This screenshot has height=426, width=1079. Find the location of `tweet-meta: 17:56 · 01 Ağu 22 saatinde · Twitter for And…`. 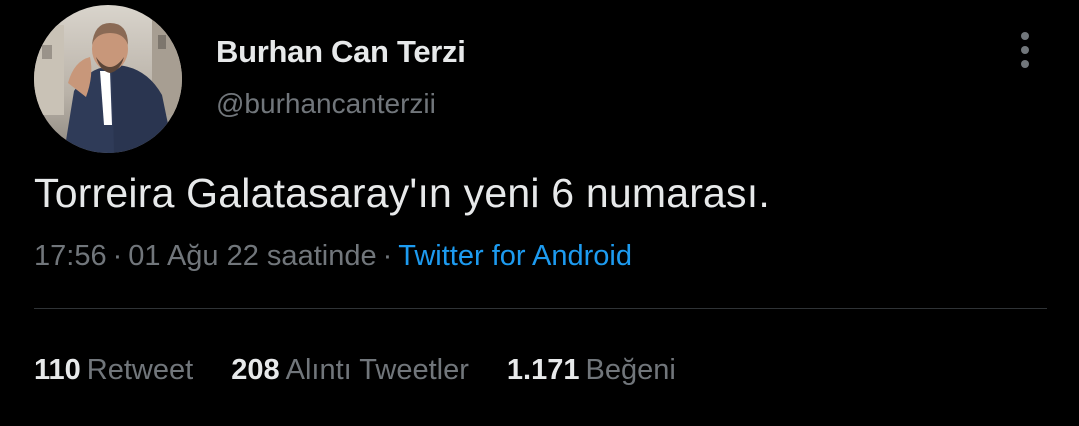

tweet-meta: 17:56 · 01 Ağu 22 saatinde · Twitter for And… is located at coordinates (333, 256).